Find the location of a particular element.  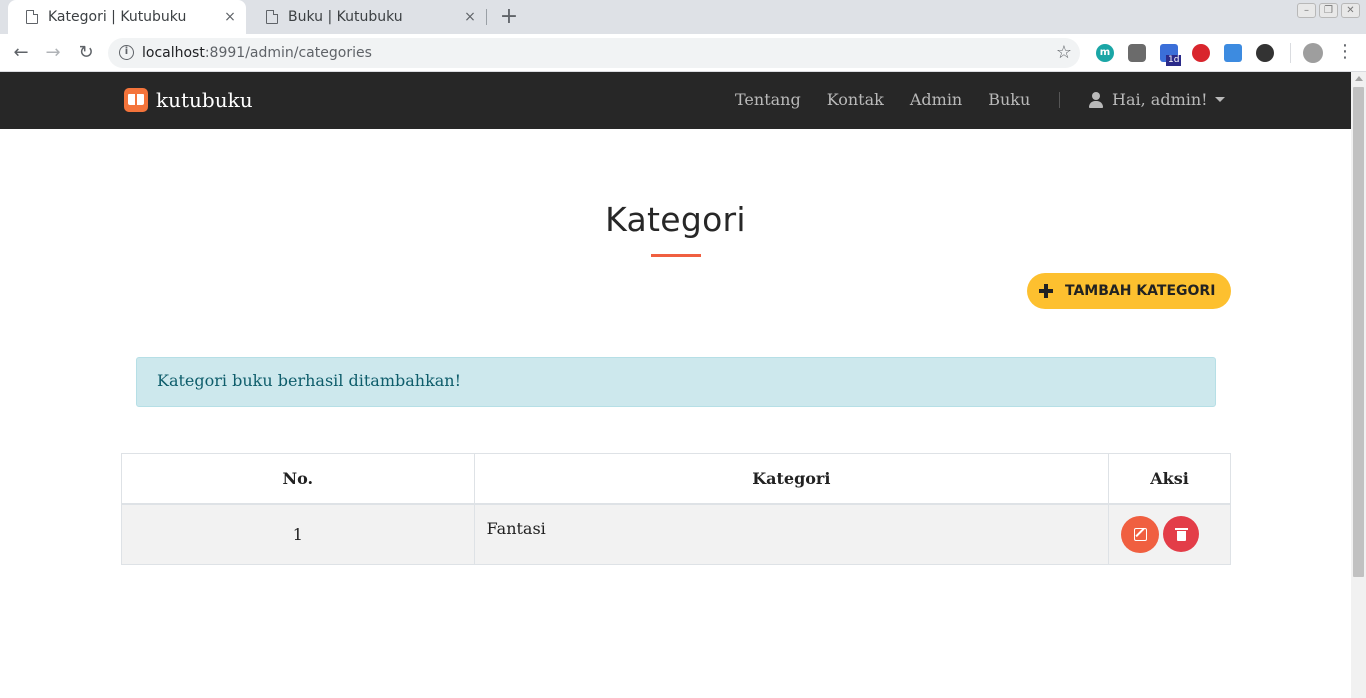

nav-link-admin: Admin is located at coordinates (936, 99).